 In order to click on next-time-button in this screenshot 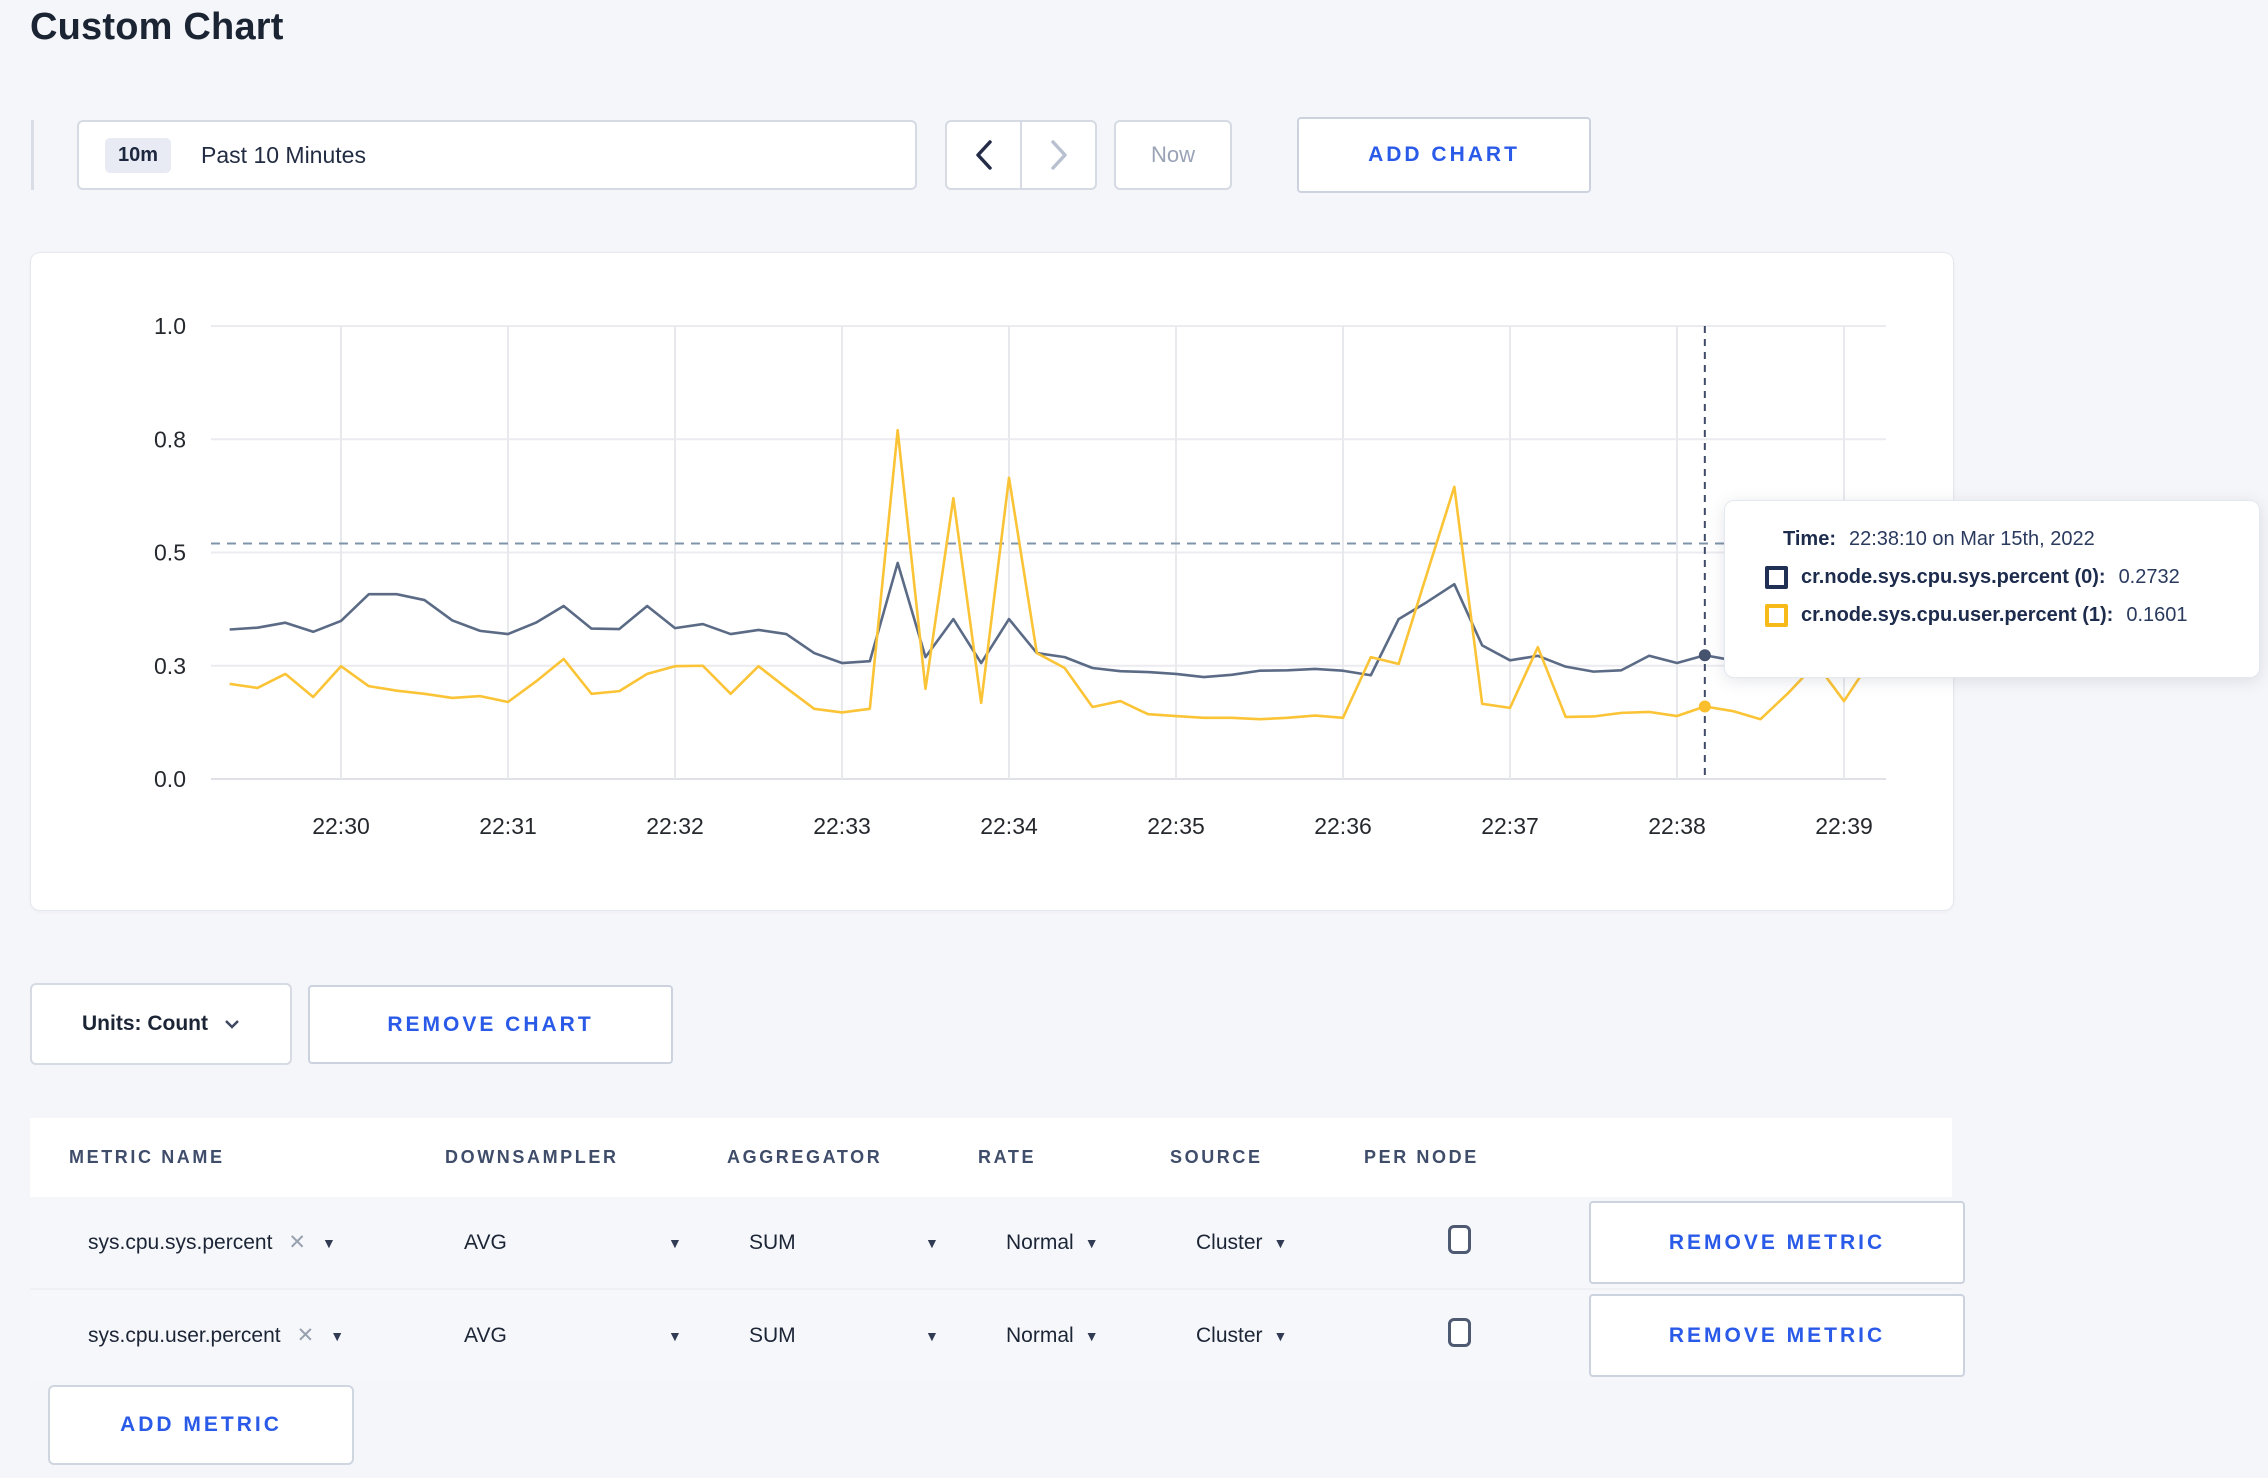, I will do `click(1058, 155)`.